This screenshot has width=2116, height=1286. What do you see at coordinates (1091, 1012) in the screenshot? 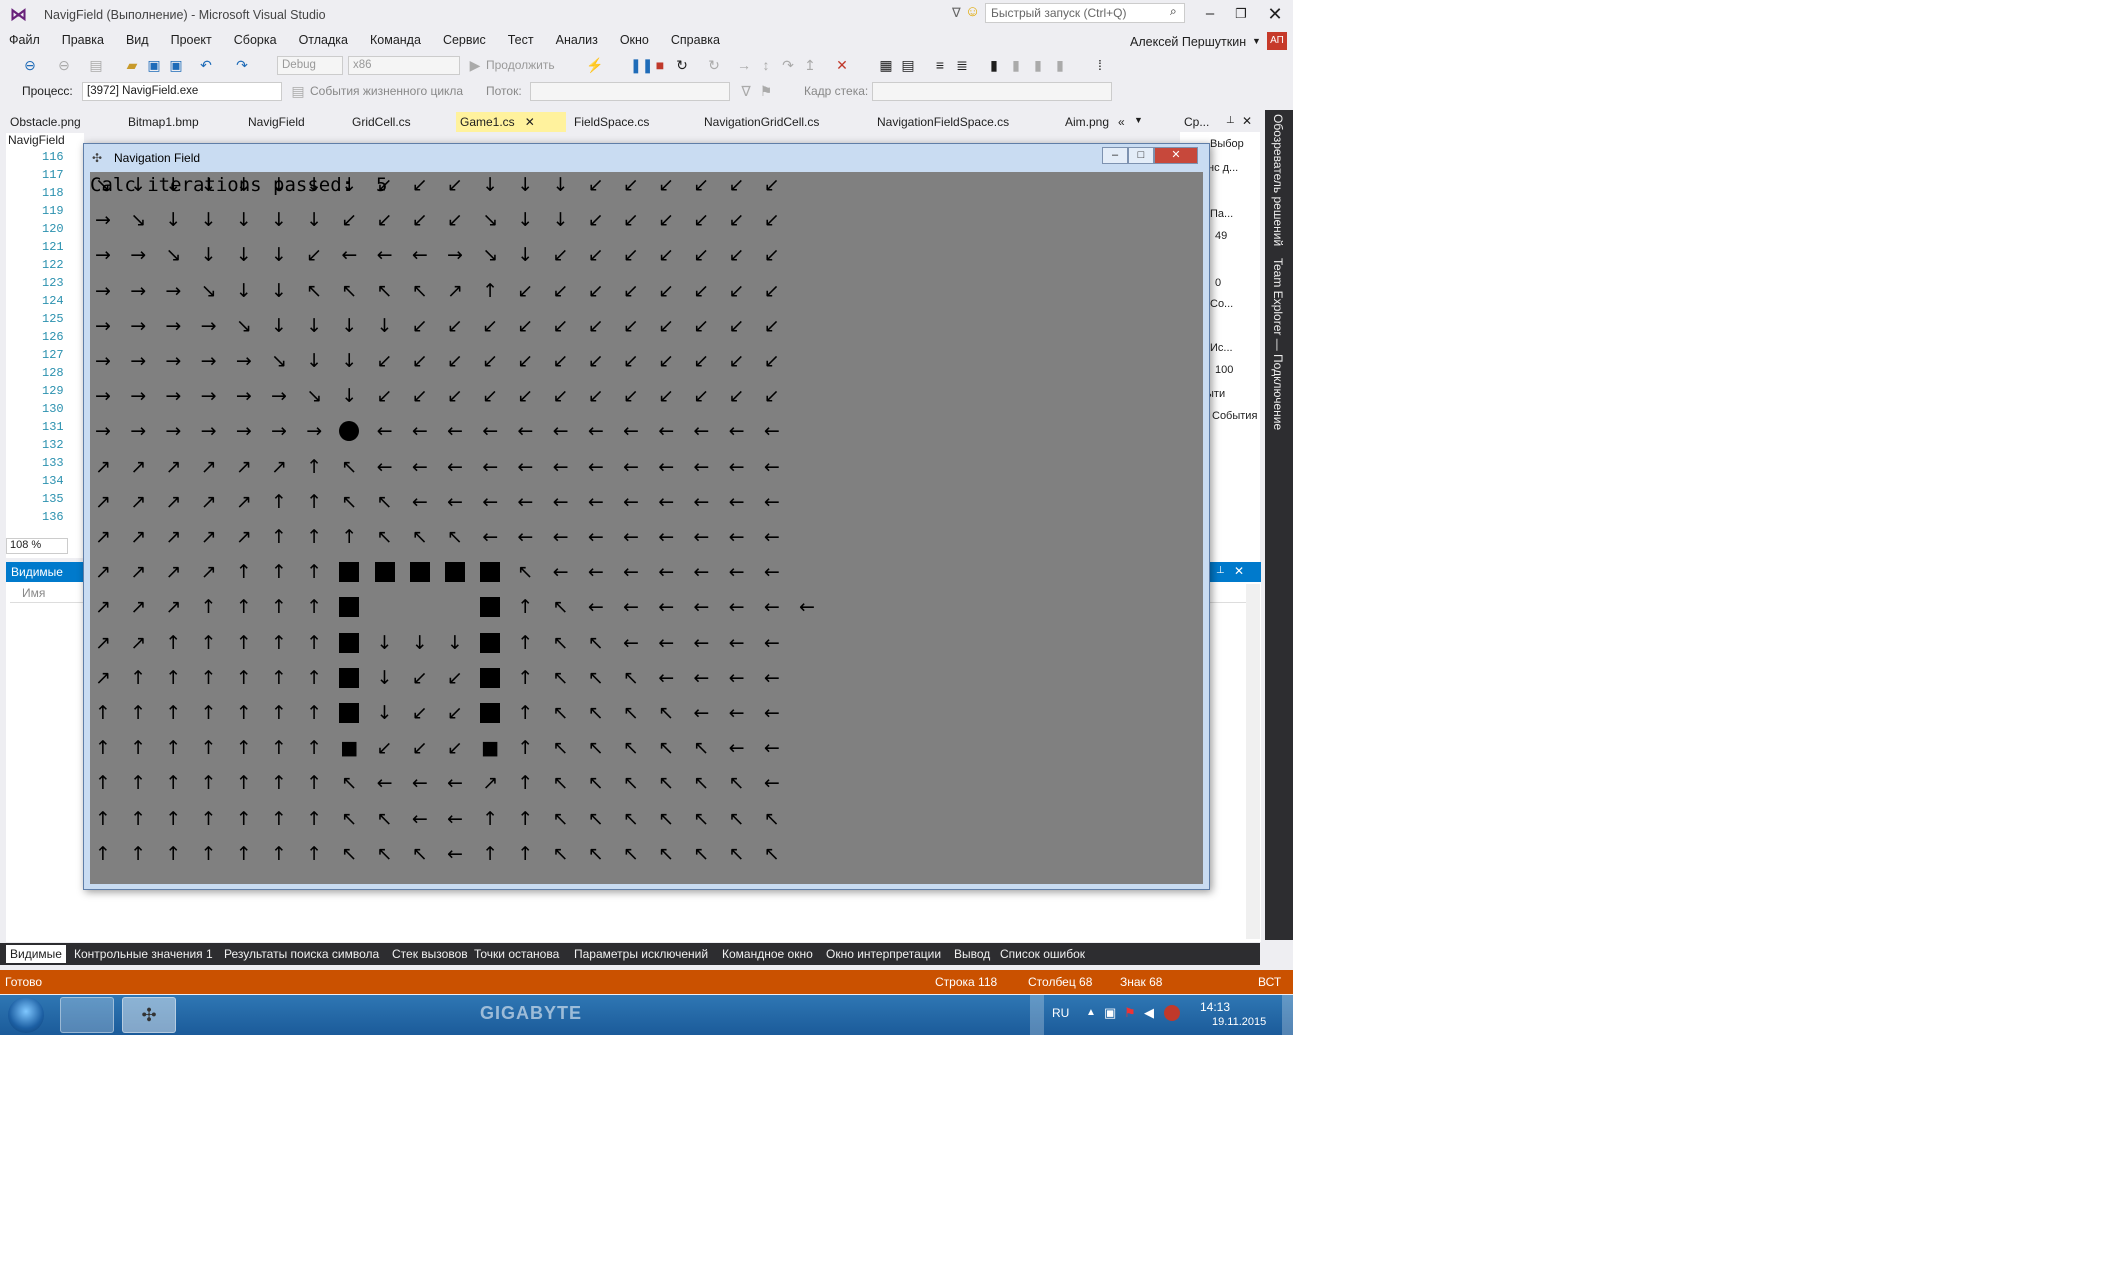
I see `show-hidden-icons-icon: ▲` at bounding box center [1091, 1012].